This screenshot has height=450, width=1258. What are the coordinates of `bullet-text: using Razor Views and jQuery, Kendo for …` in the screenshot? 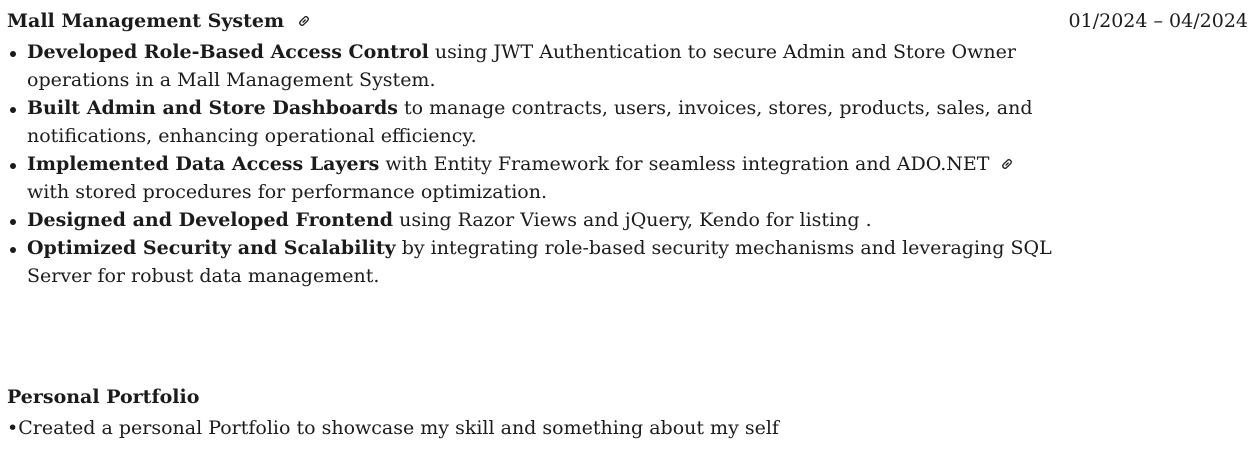 It's located at (635, 220).